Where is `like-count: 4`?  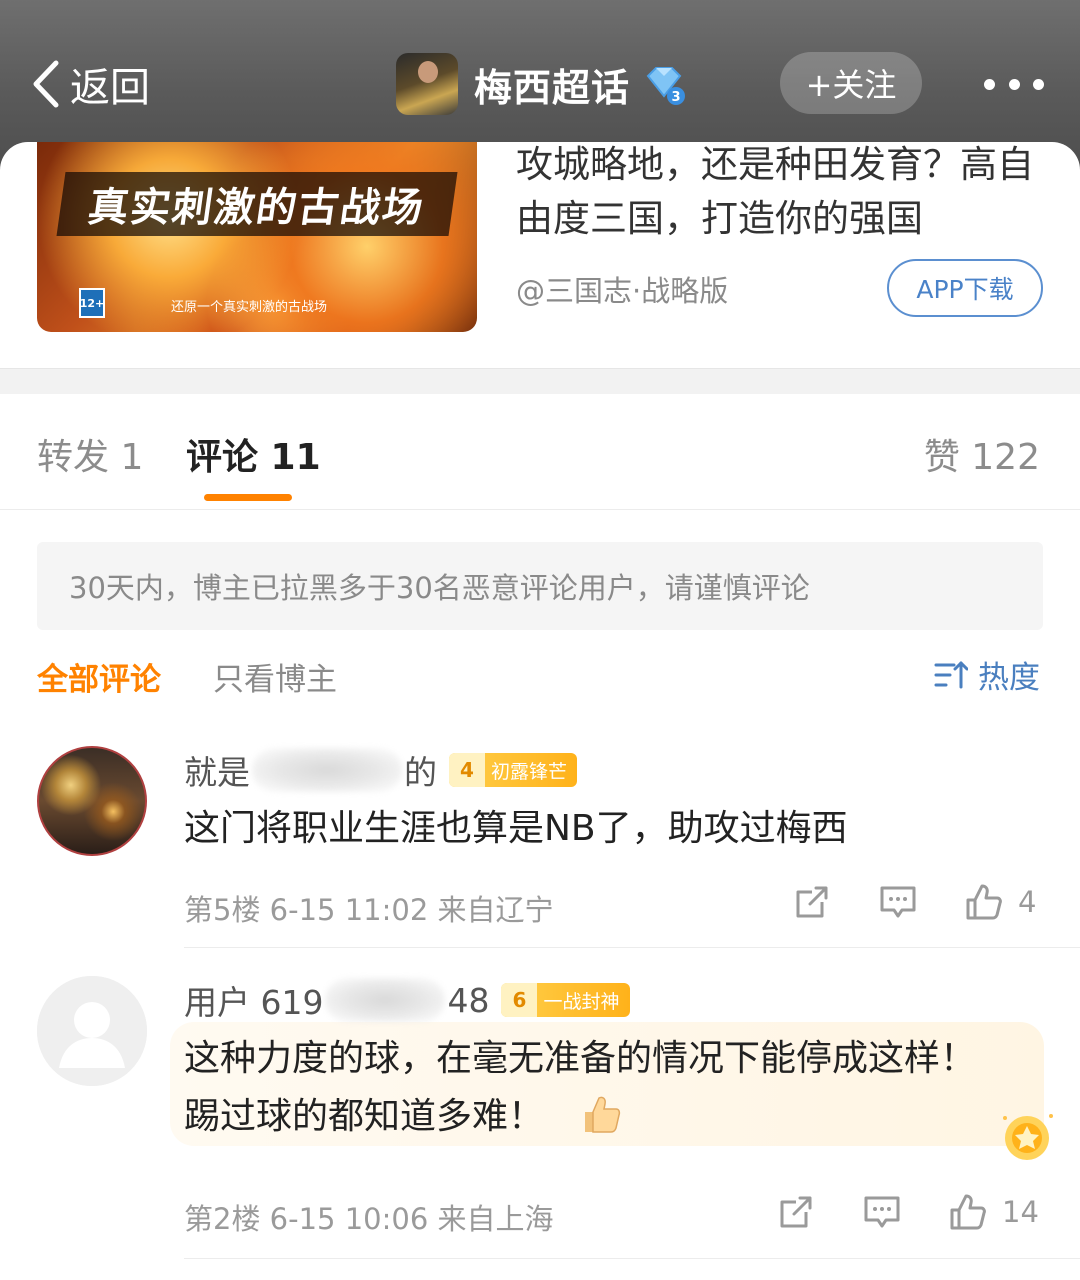 like-count: 4 is located at coordinates (1027, 902).